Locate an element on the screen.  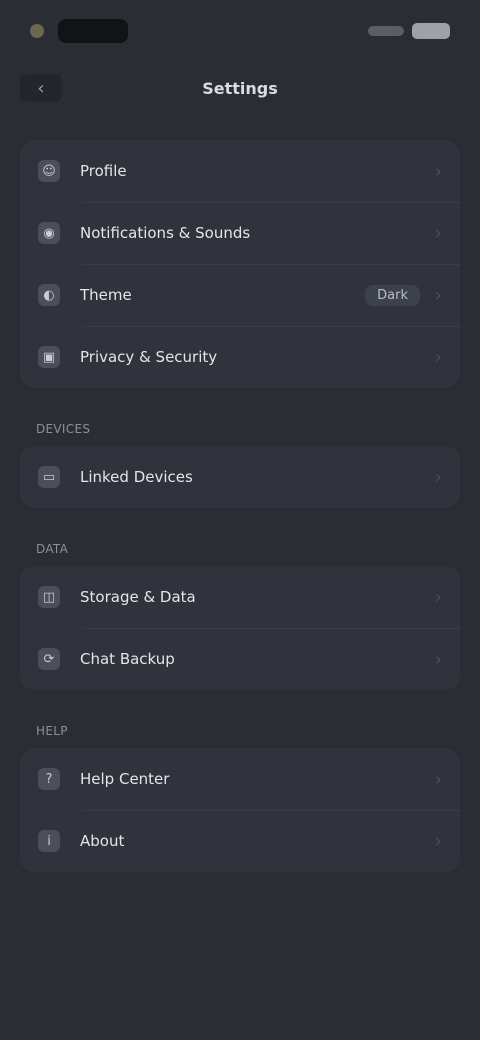
top-bar: ‹ Settings is located at coordinates (240, 88).